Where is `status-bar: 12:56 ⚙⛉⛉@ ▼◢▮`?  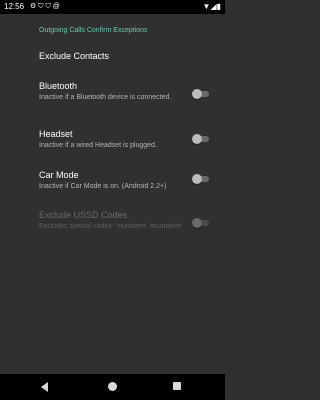 status-bar: 12:56 ⚙⛉⛉@ ▼◢▮ is located at coordinates (112, 7).